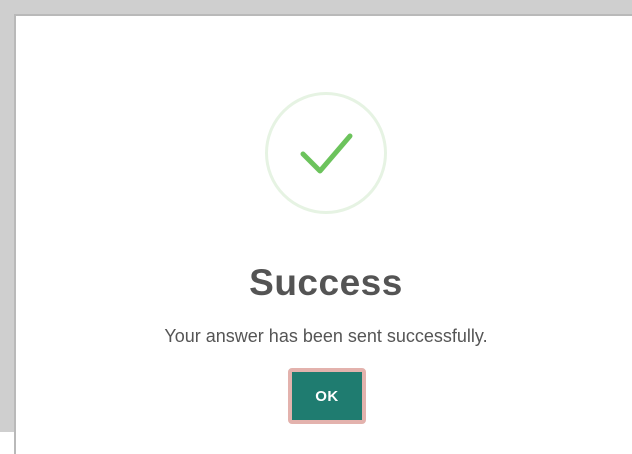 This screenshot has width=632, height=454. I want to click on dialog-title: Success, so click(326, 282).